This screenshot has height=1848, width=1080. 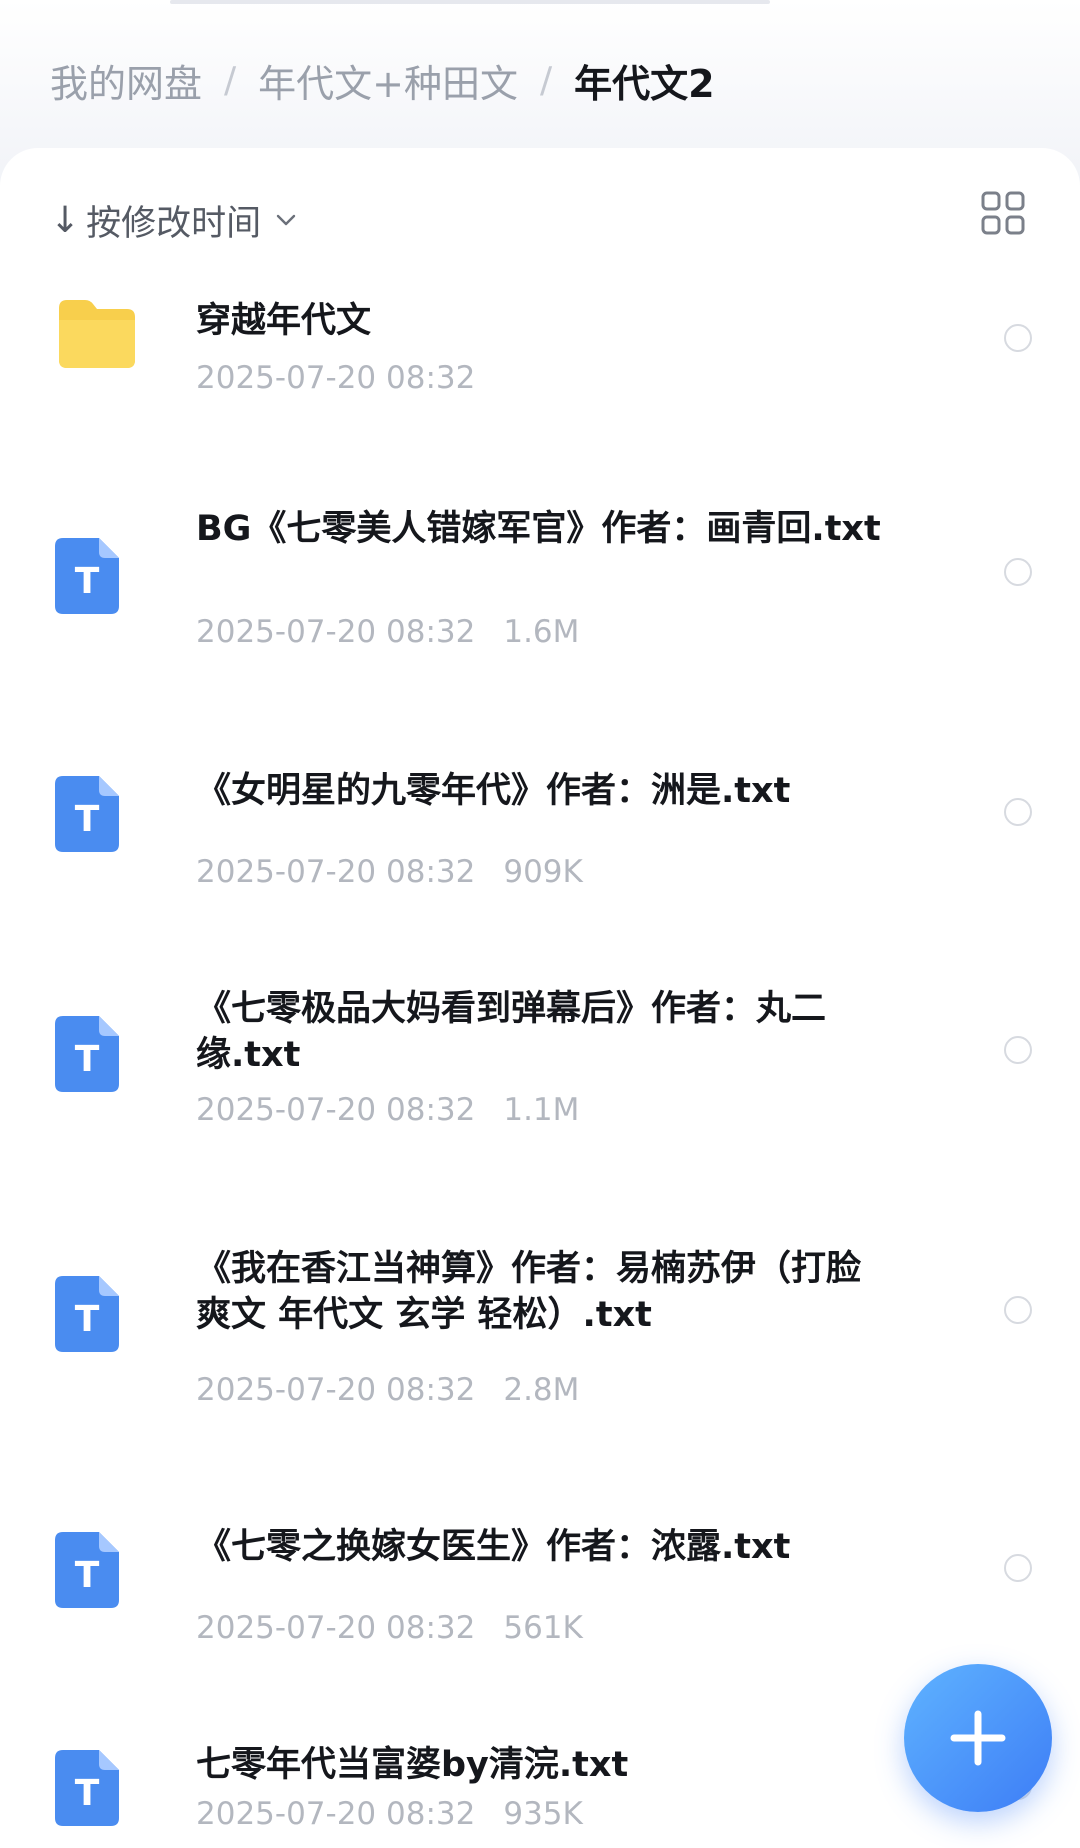 I want to click on file-meta: 2025-07-20 08:32 2.8M, so click(x=387, y=1390).